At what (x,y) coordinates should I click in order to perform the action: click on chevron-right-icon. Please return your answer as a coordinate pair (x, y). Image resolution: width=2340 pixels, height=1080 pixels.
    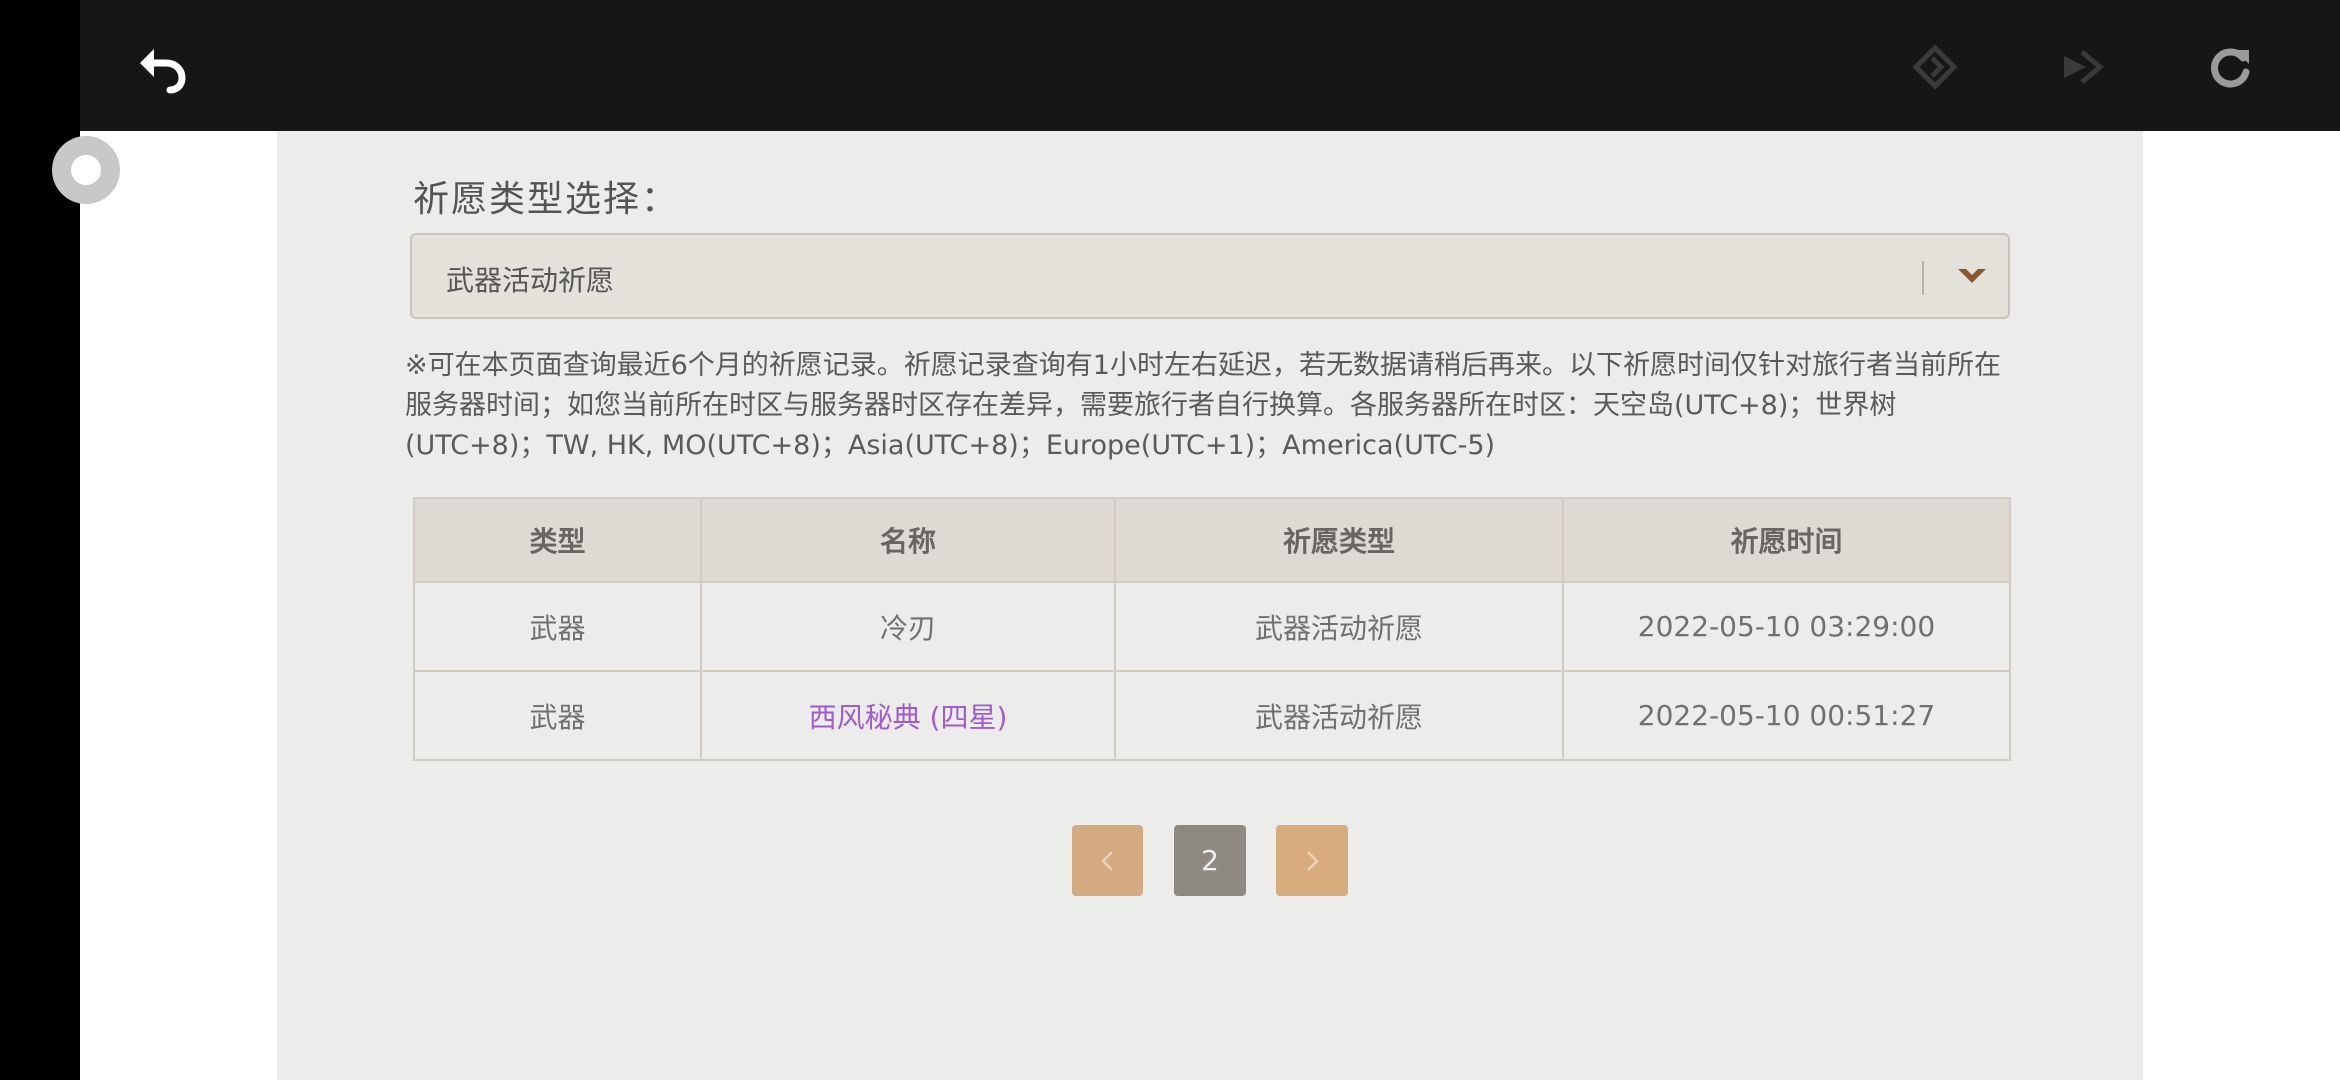
    Looking at the image, I should click on (1313, 860).